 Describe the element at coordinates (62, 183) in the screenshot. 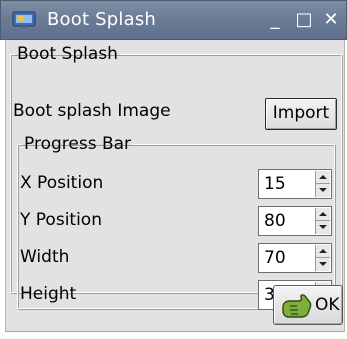

I see `x-position-label: X Position` at that location.